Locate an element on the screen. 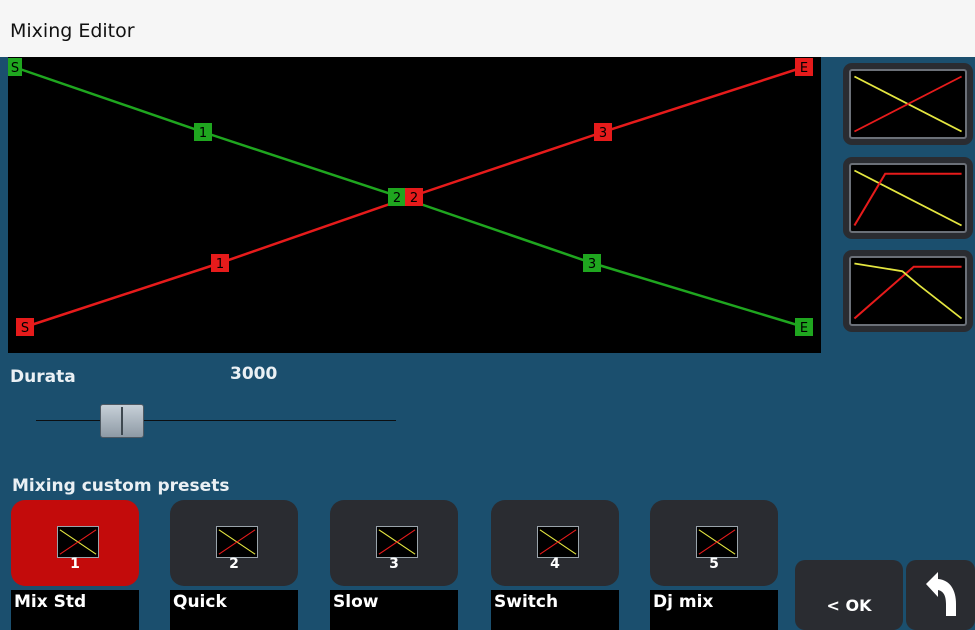 The height and width of the screenshot is (630, 975). preset-1: 1 Mix Std is located at coordinates (75, 565).